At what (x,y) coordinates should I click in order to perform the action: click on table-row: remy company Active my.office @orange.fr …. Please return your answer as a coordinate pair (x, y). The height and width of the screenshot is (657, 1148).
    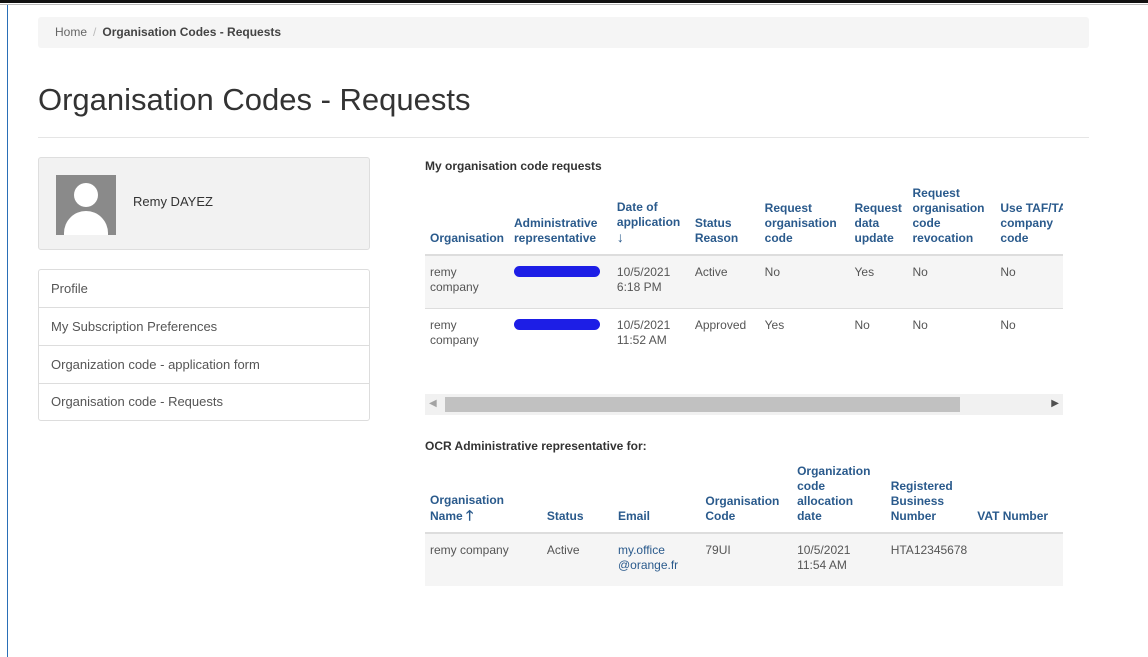
    Looking at the image, I should click on (744, 559).